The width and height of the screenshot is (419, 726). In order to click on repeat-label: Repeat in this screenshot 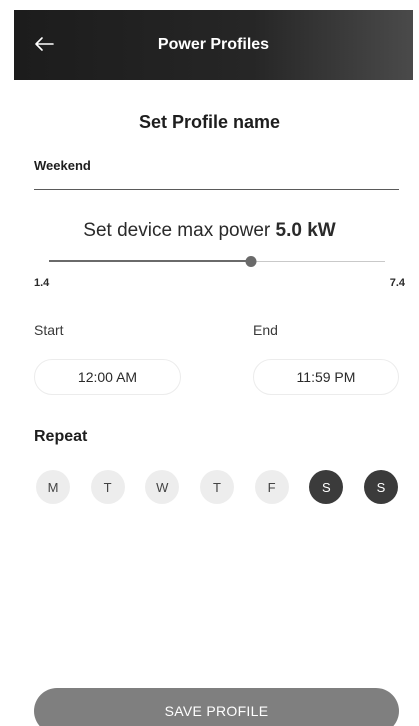, I will do `click(61, 436)`.